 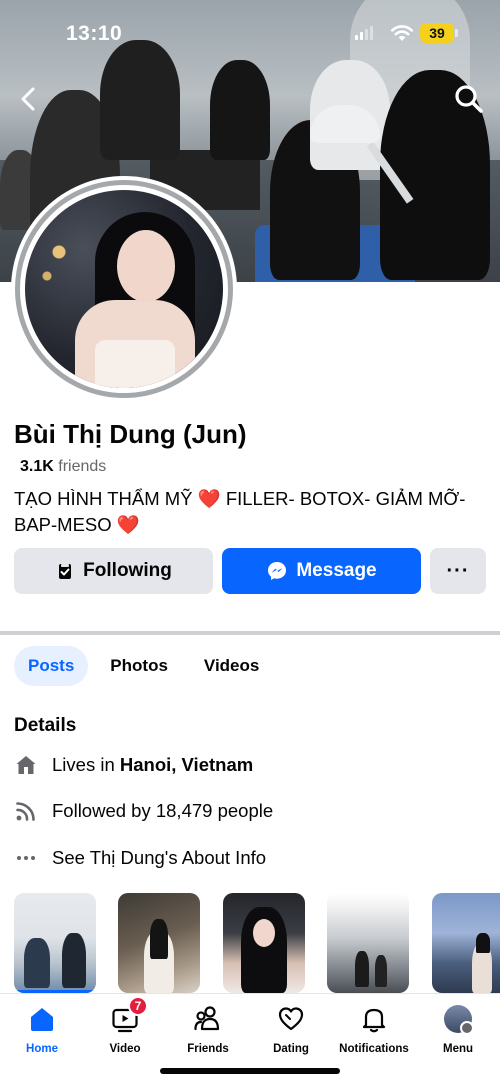 I want to click on friends-icon, so click(x=208, y=1019).